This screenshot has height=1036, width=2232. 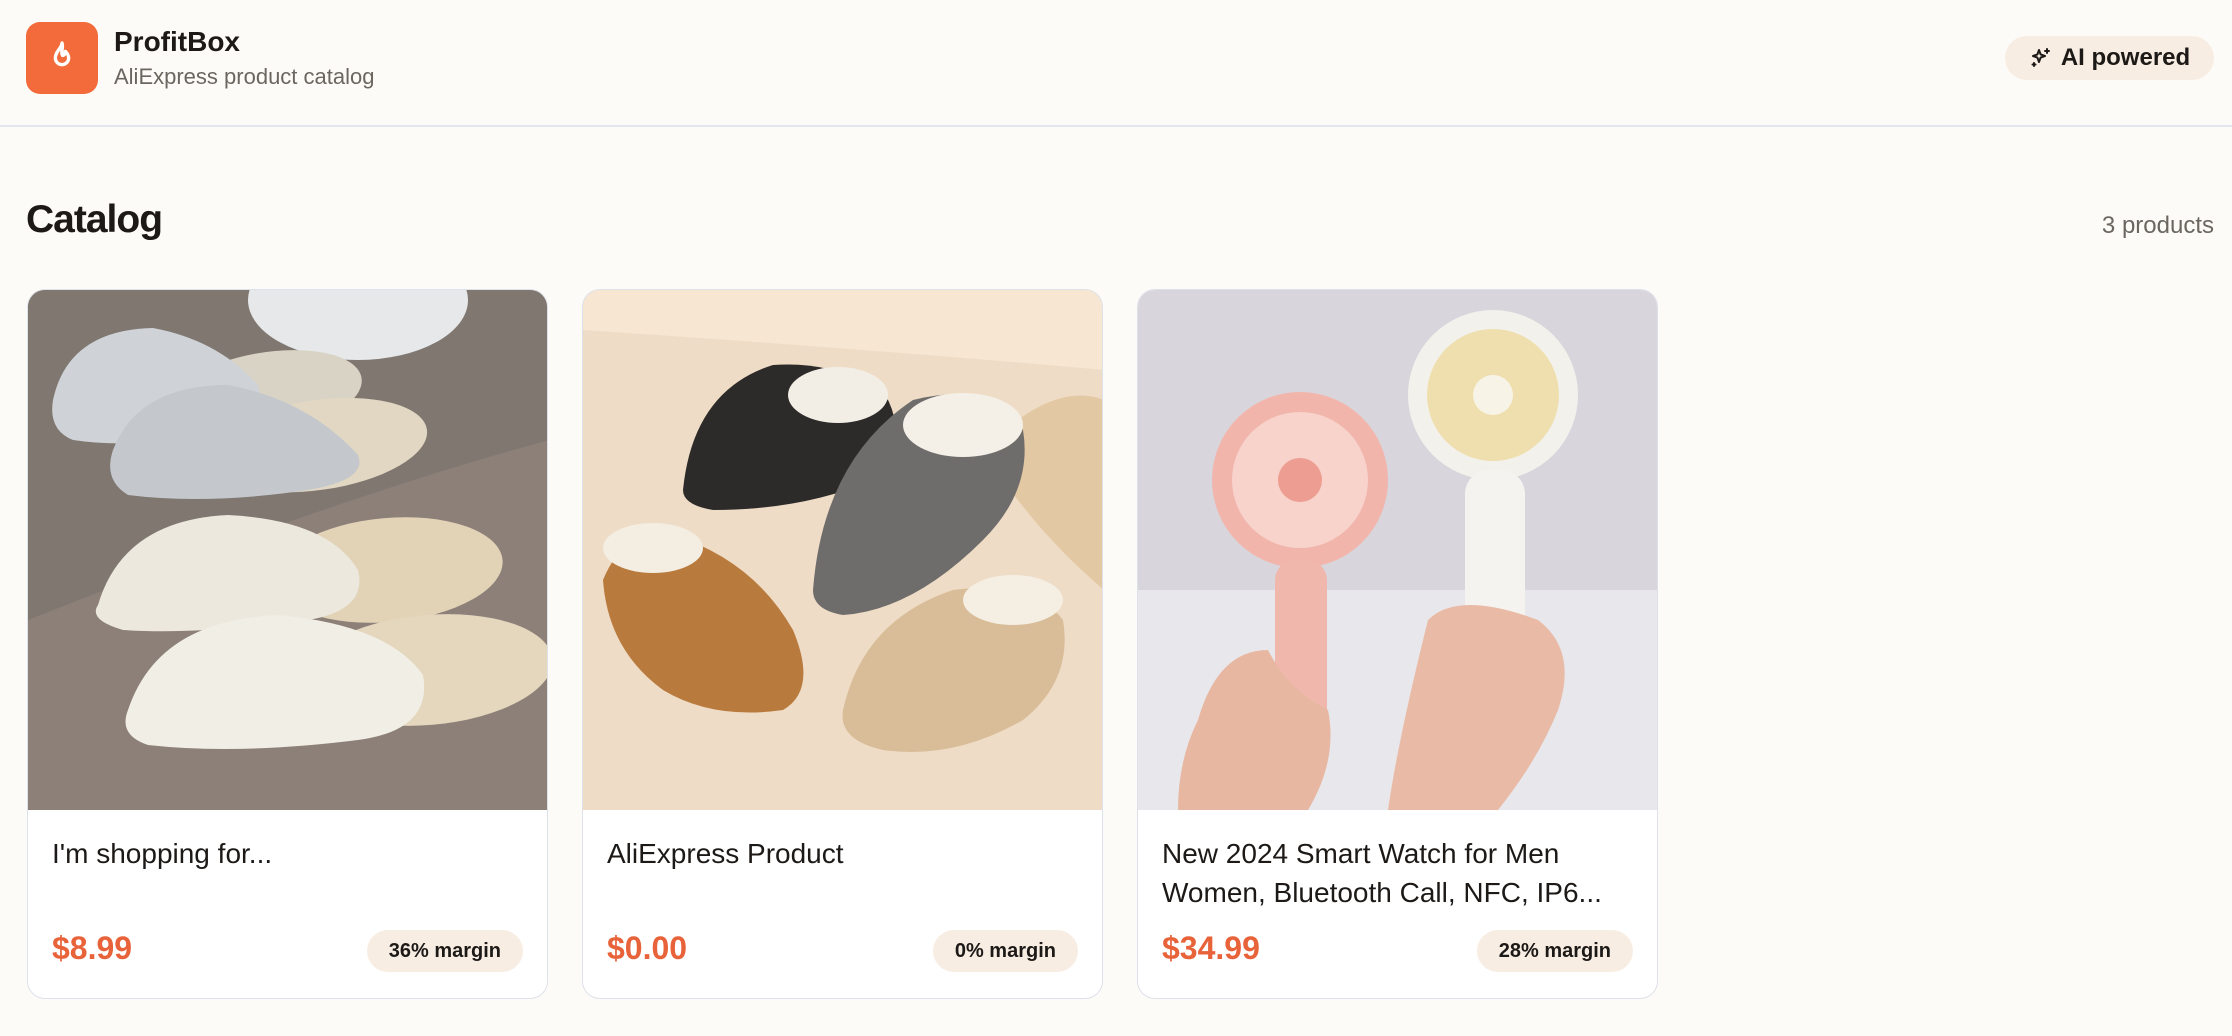 I want to click on product-count: 3 products, so click(x=2157, y=225).